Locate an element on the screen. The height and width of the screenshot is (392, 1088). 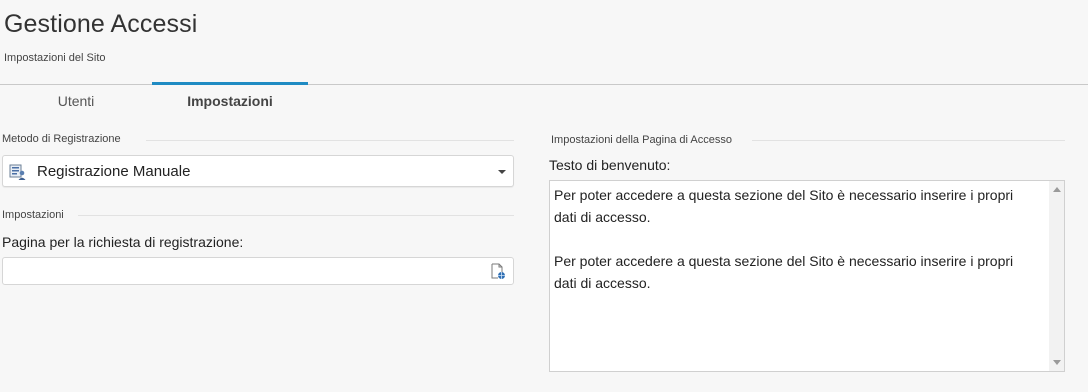
settings-section-label: Impostazioni is located at coordinates (33, 215).